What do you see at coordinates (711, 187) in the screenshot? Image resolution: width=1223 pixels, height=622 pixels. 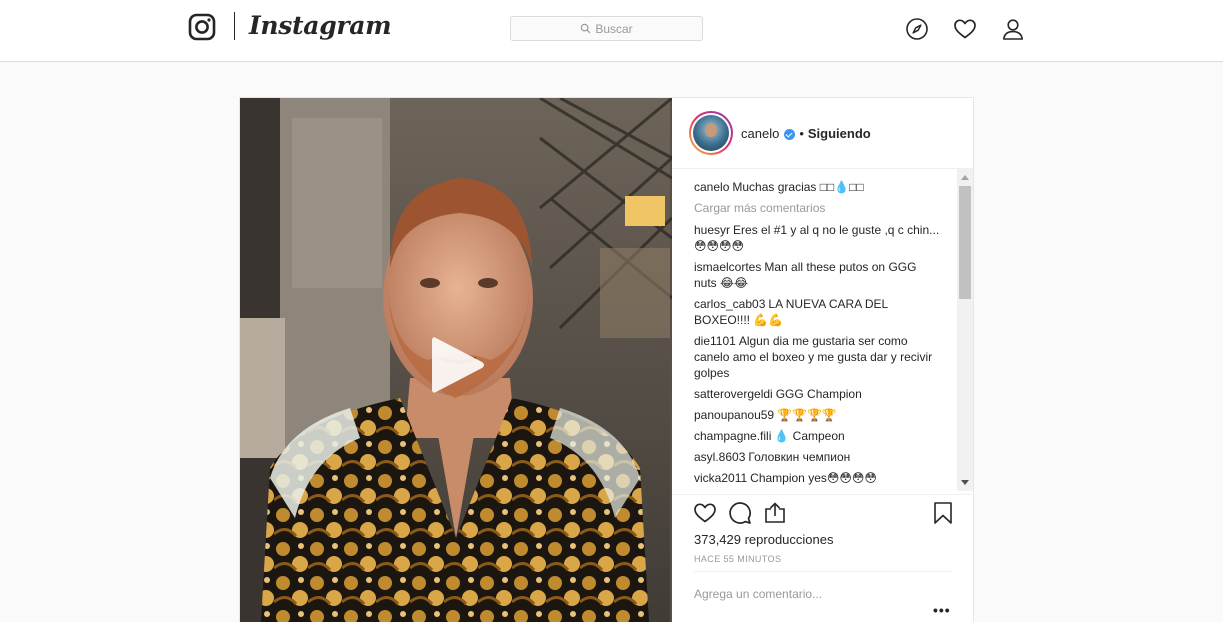 I see `comment-username: canelo` at bounding box center [711, 187].